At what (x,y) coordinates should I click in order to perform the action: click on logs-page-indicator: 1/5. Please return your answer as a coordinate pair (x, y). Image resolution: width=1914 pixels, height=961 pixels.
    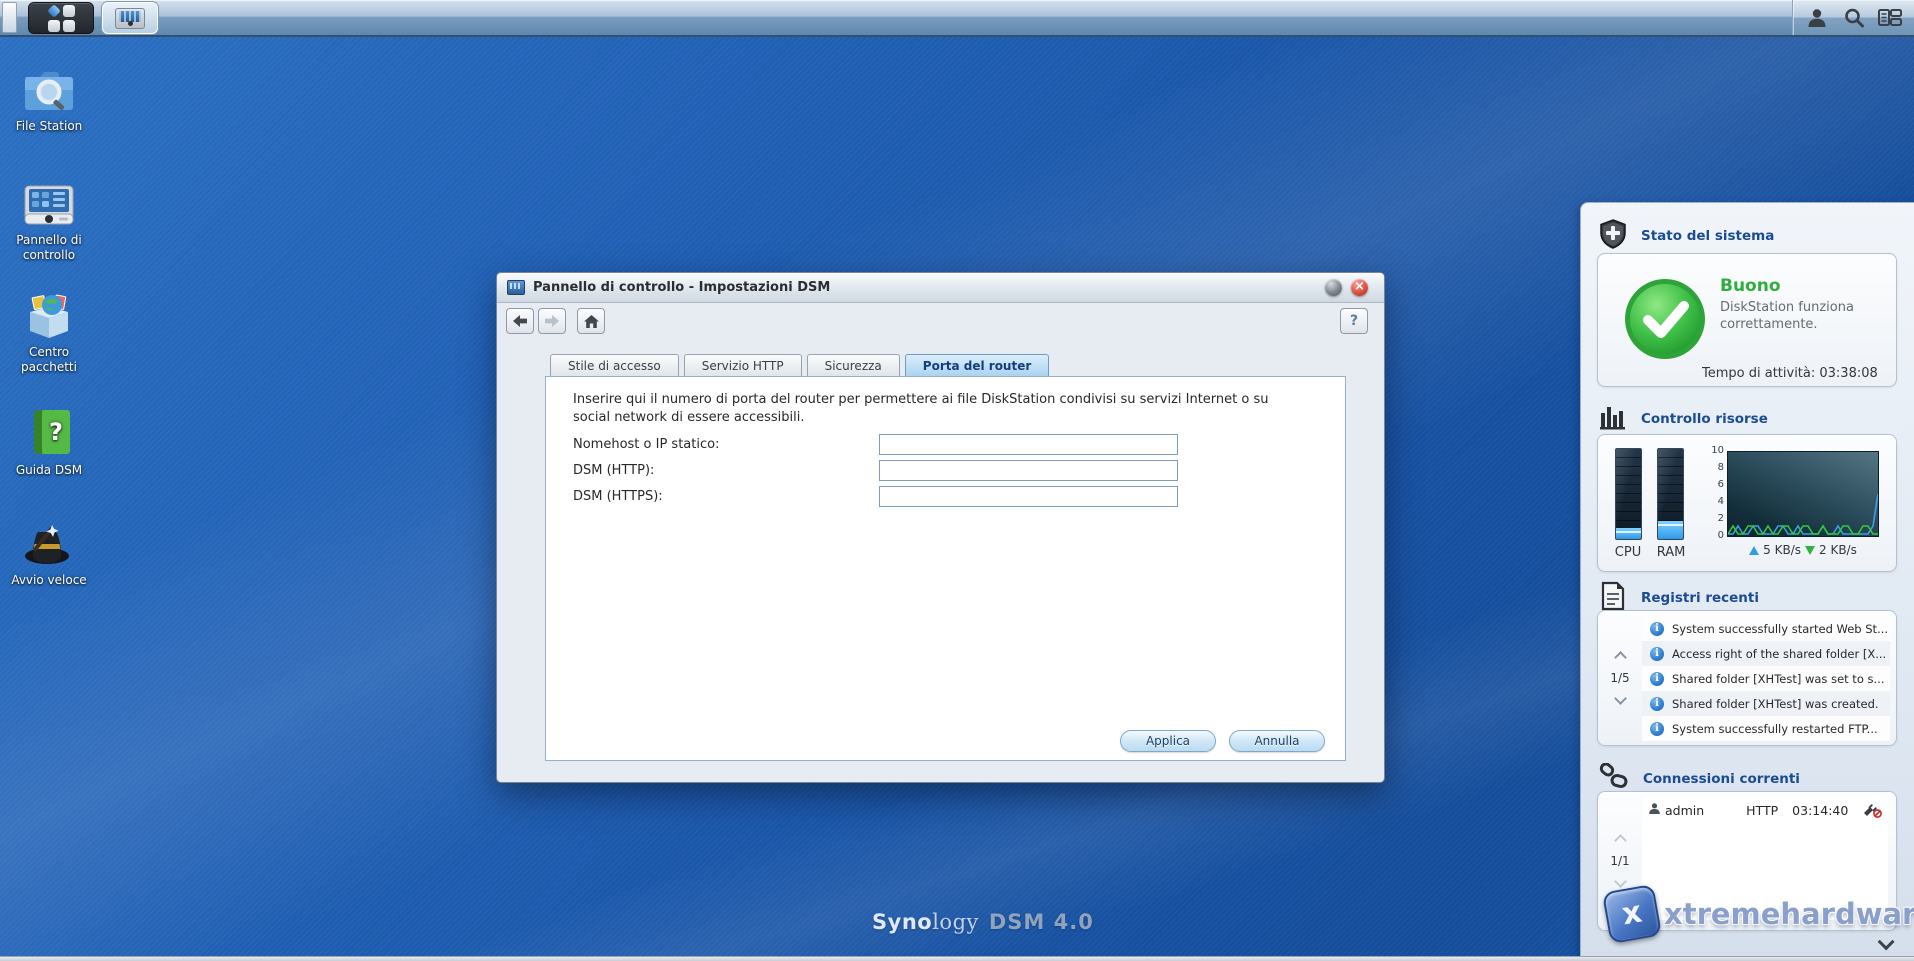
    Looking at the image, I should click on (1620, 678).